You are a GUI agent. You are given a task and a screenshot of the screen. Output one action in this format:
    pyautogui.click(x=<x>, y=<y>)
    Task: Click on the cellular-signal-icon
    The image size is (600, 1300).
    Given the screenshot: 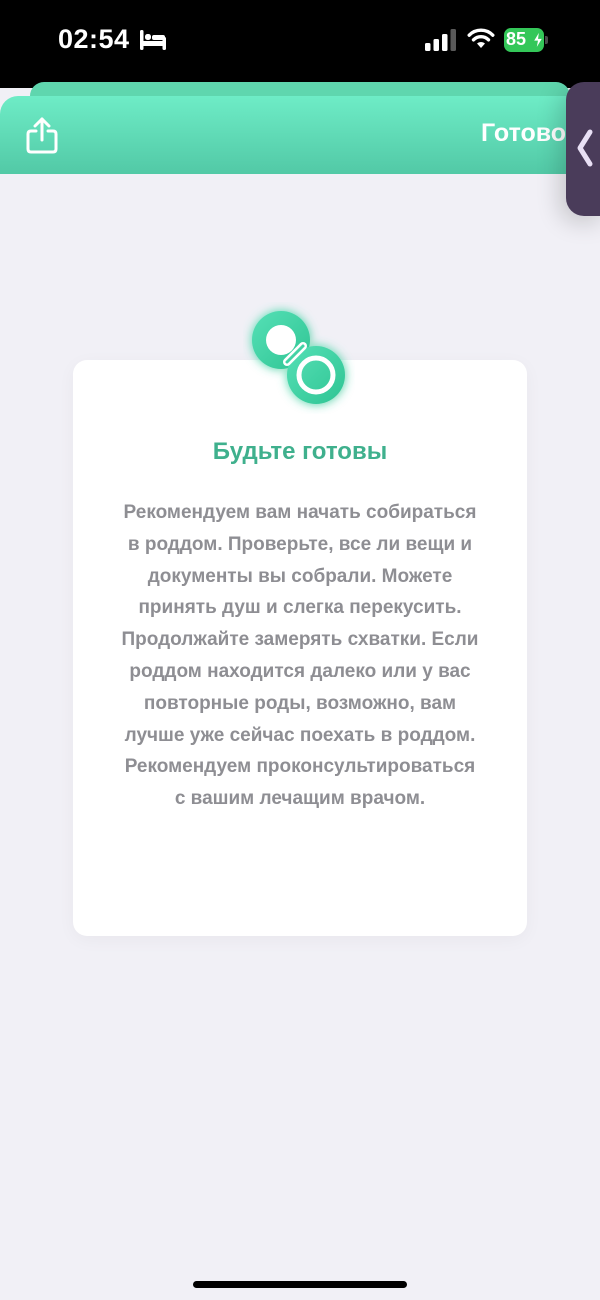 What is the action you would take?
    pyautogui.click(x=440, y=40)
    